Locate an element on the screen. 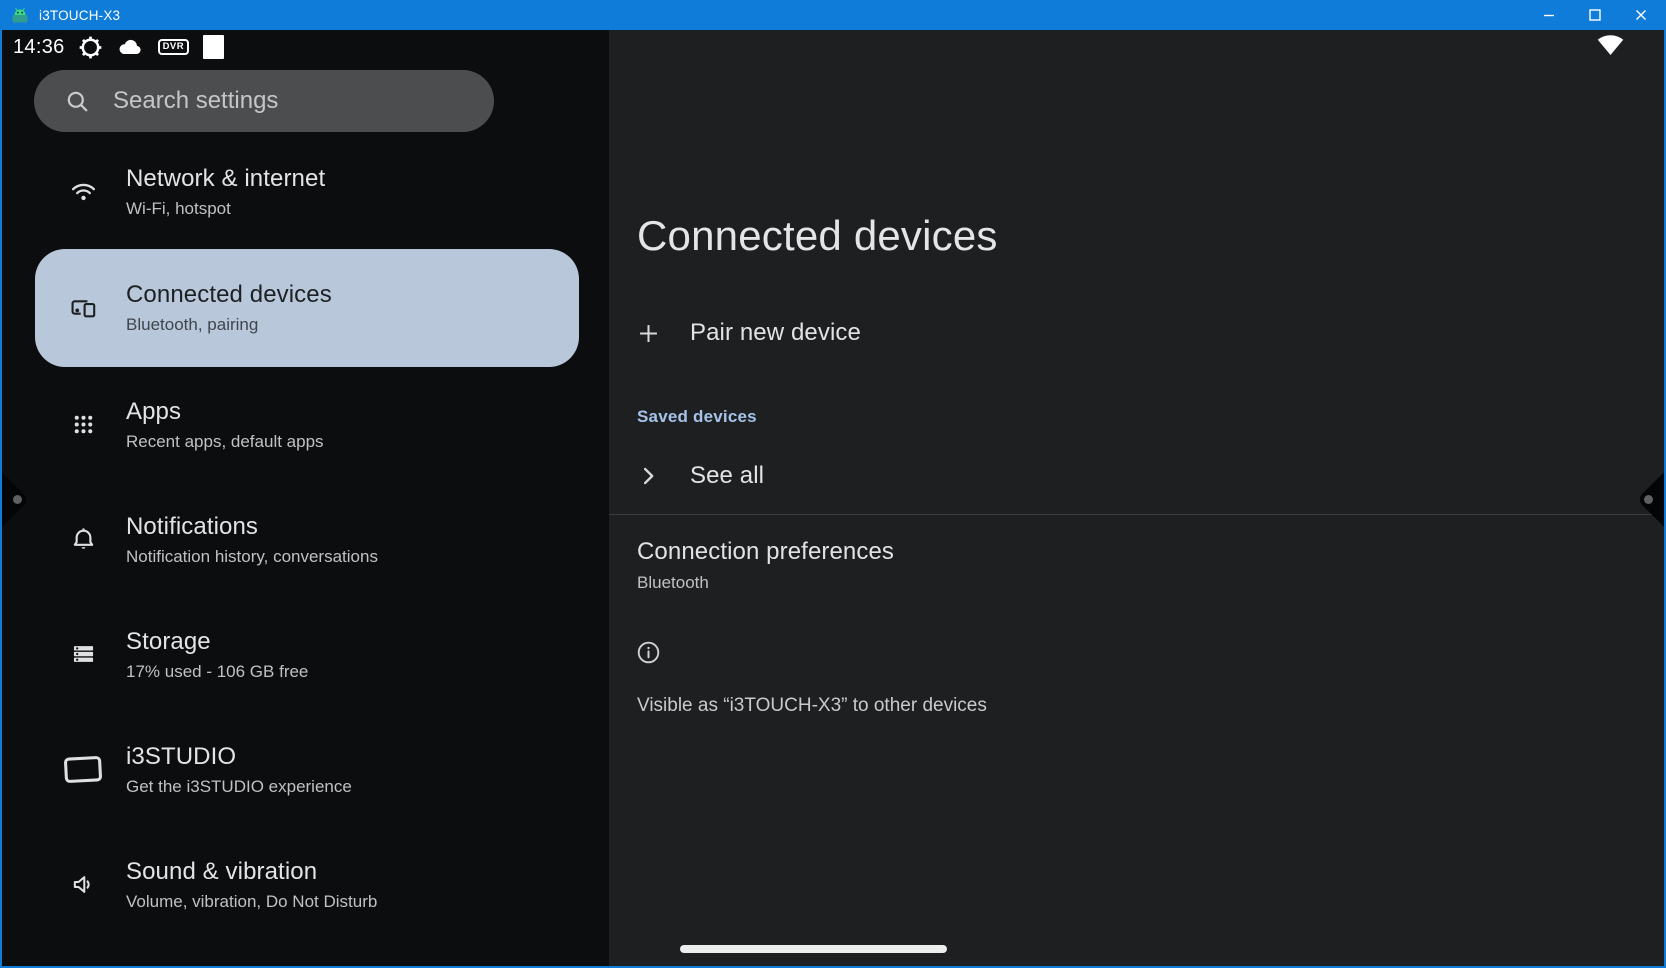 The image size is (1666, 968). sidebar-item-connected-devices: Connected devices Bluetooth, pairing is located at coordinates (307, 308).